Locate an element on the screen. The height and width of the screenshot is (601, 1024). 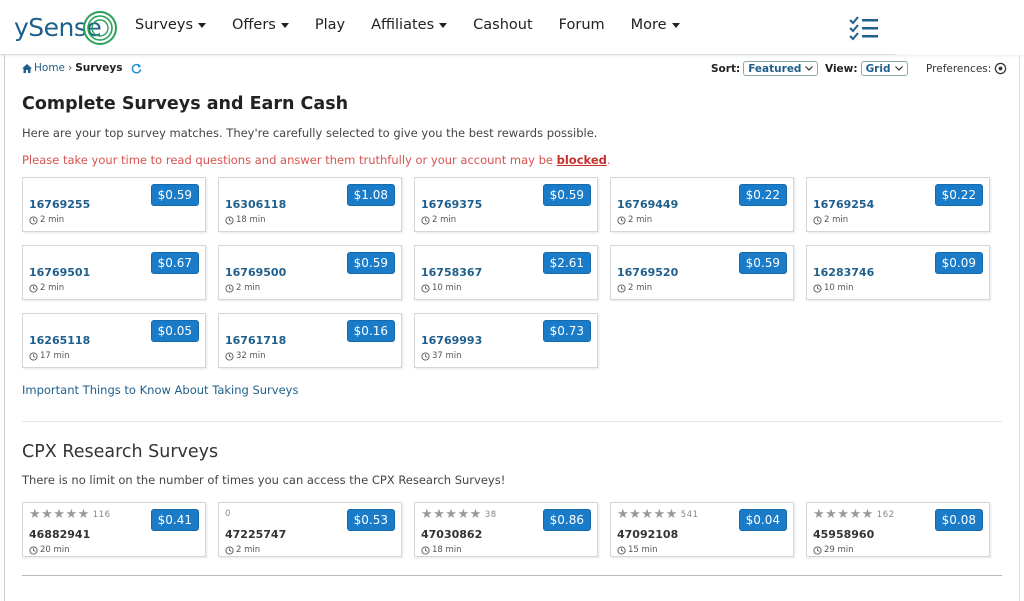
duration-text: 18 min is located at coordinates (447, 550).